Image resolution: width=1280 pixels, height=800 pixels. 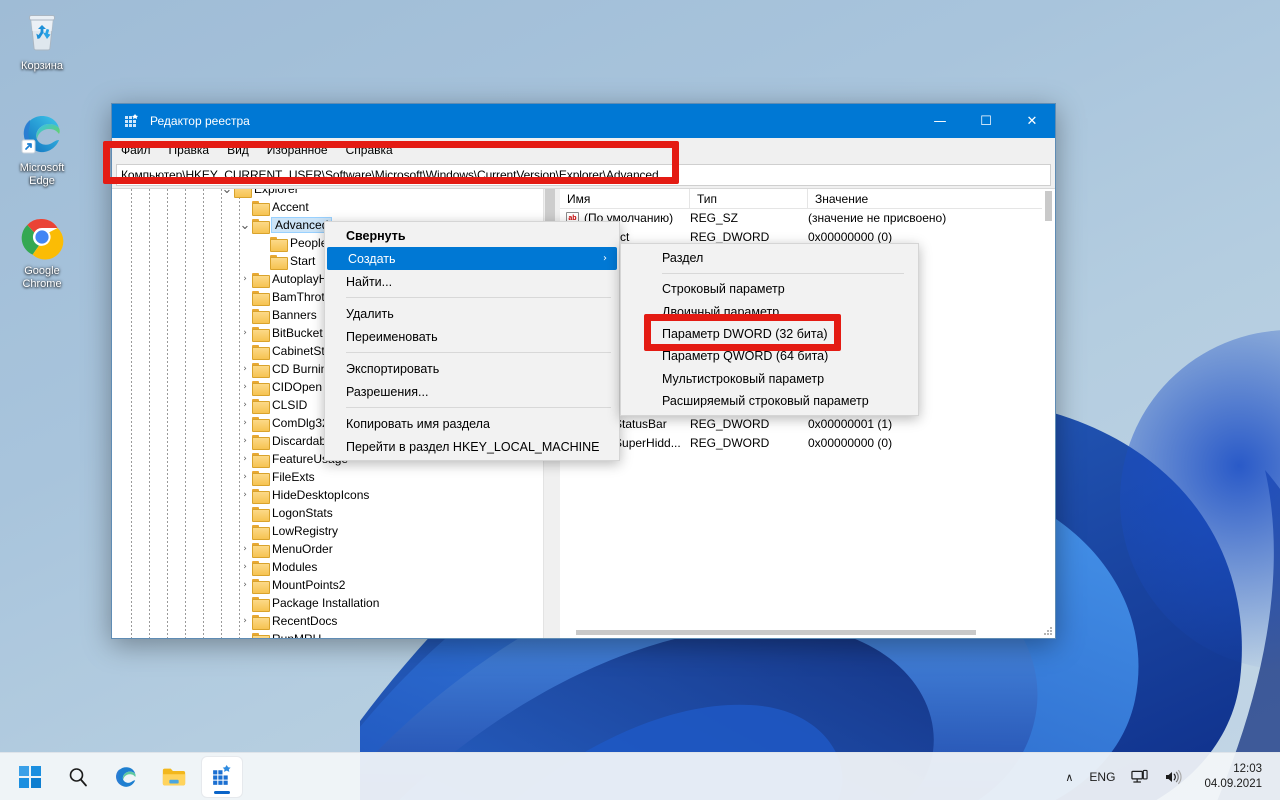 What do you see at coordinates (327, 621) in the screenshot?
I see `tree-node: › RecentDocs` at bounding box center [327, 621].